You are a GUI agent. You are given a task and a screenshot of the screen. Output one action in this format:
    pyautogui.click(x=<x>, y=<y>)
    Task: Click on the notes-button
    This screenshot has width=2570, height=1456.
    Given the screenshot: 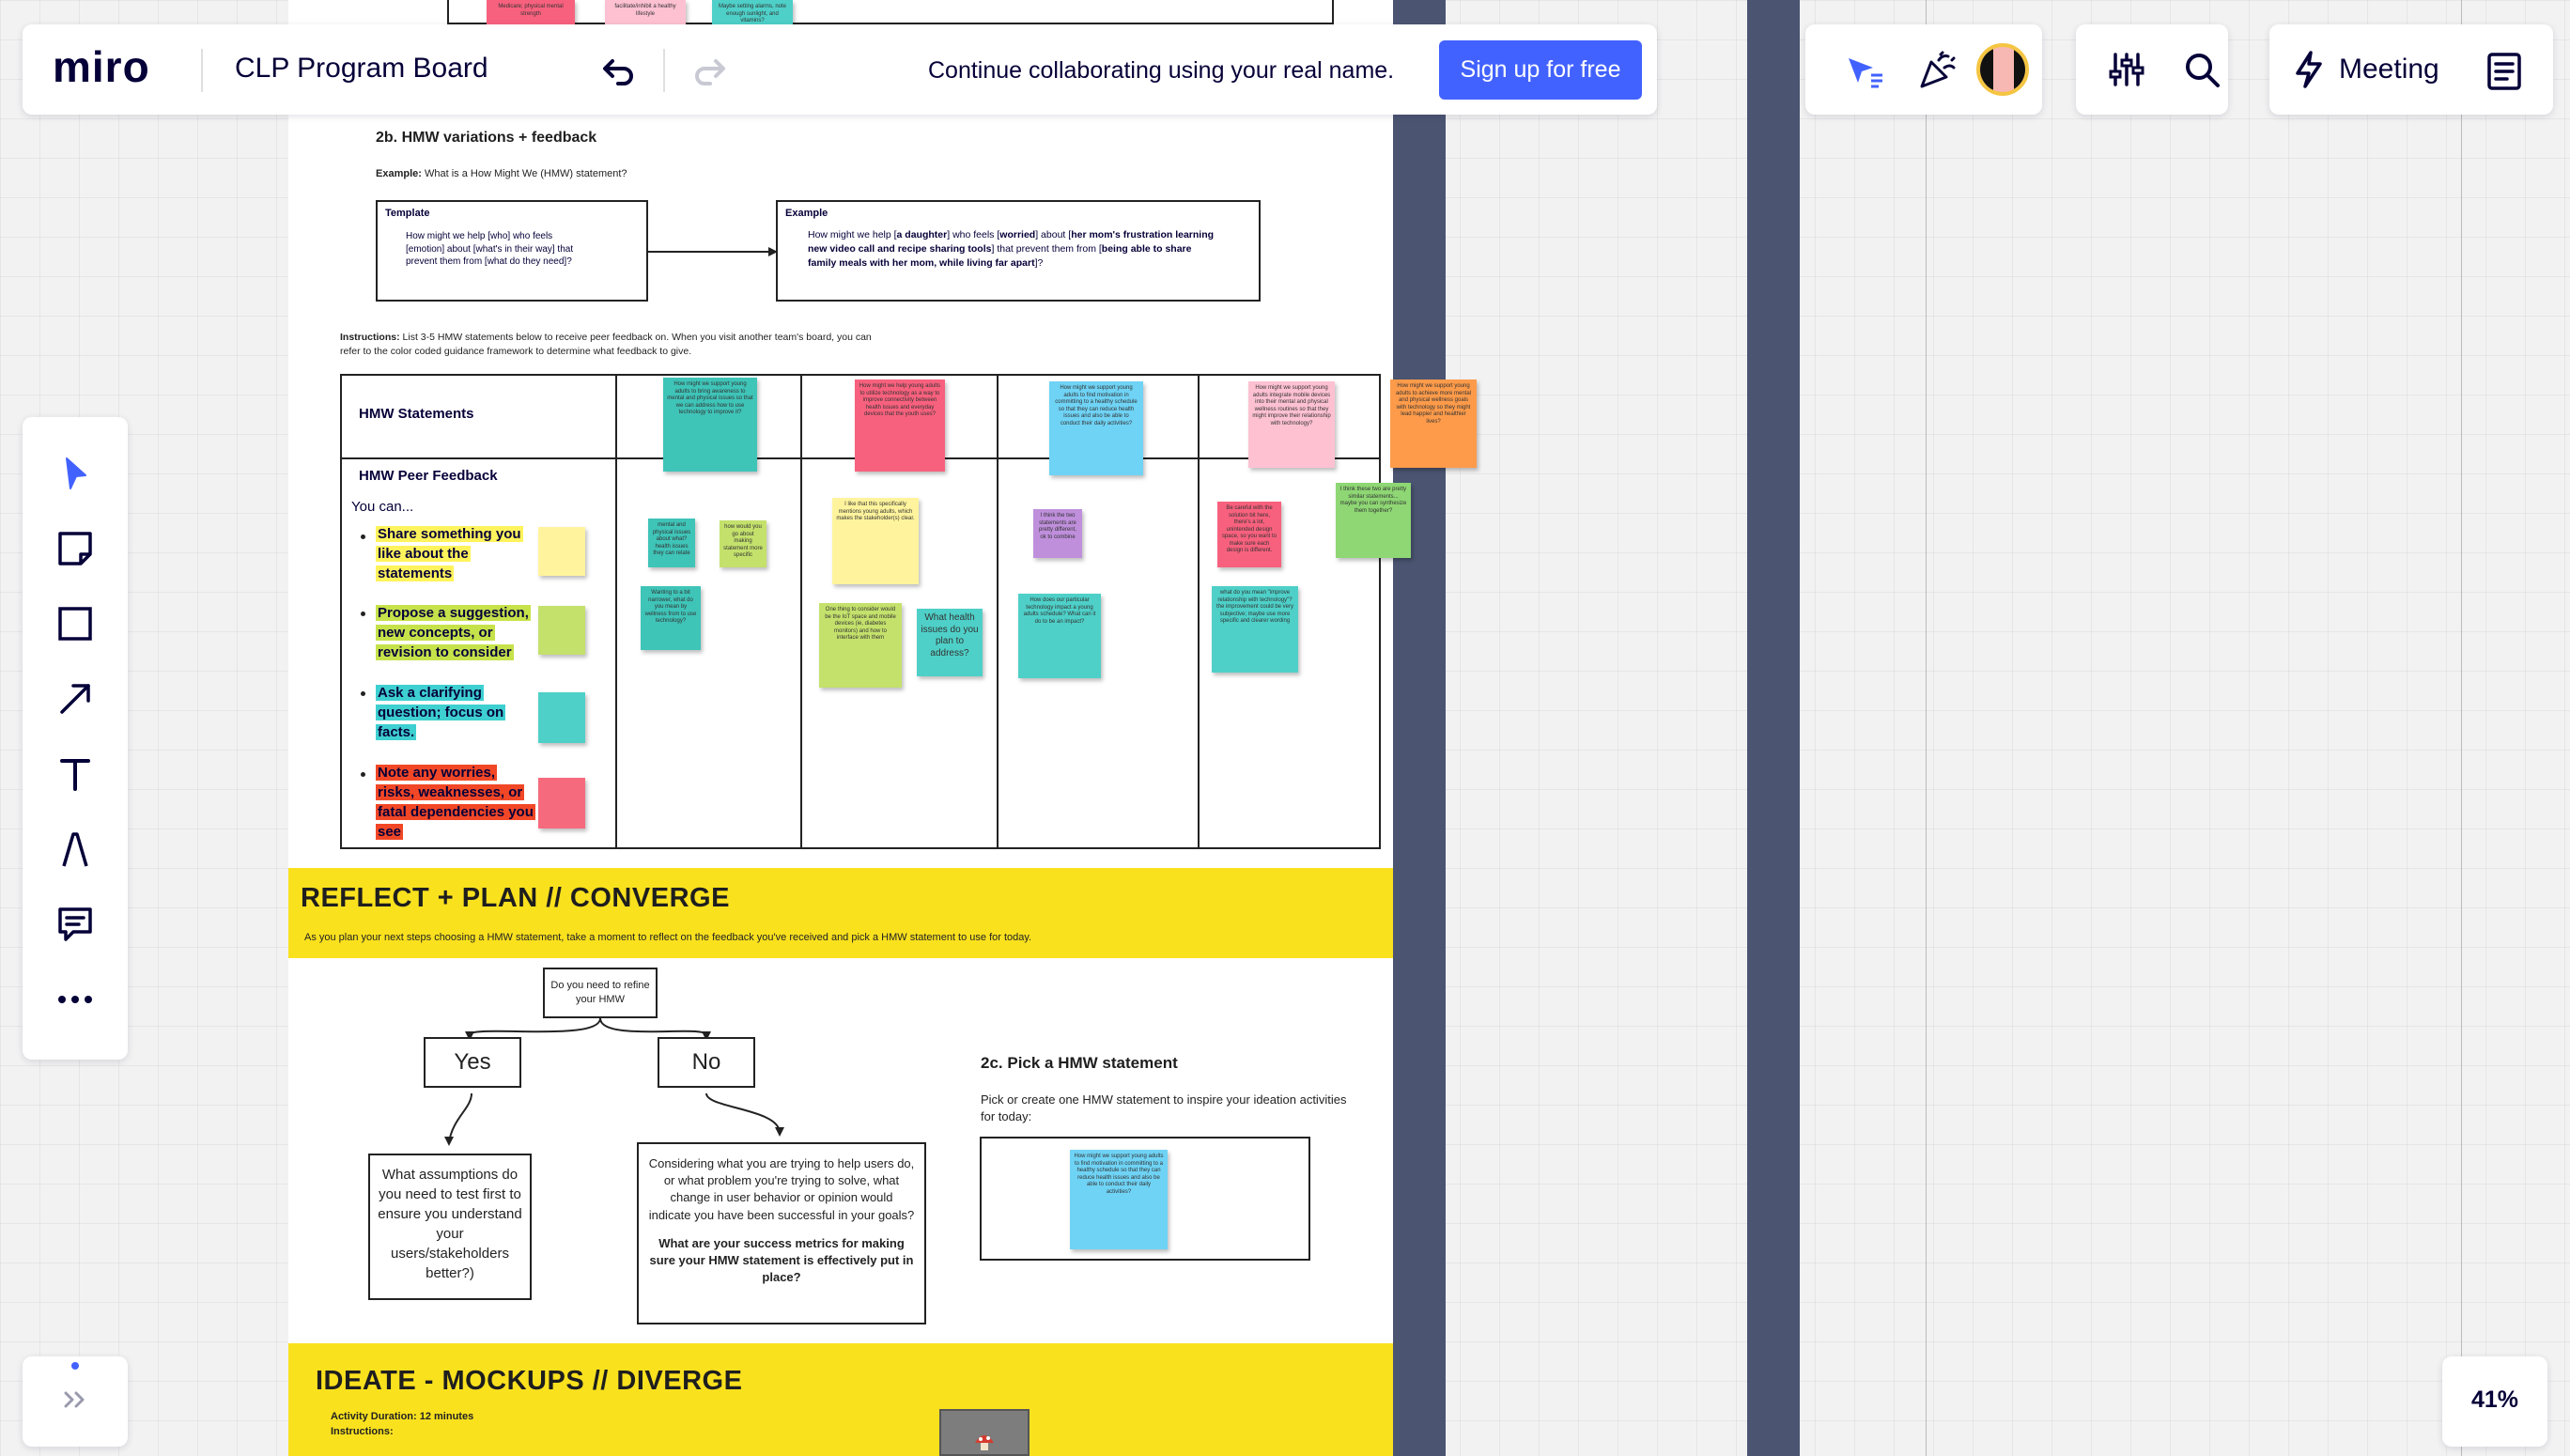 What is the action you would take?
    pyautogui.click(x=2504, y=71)
    